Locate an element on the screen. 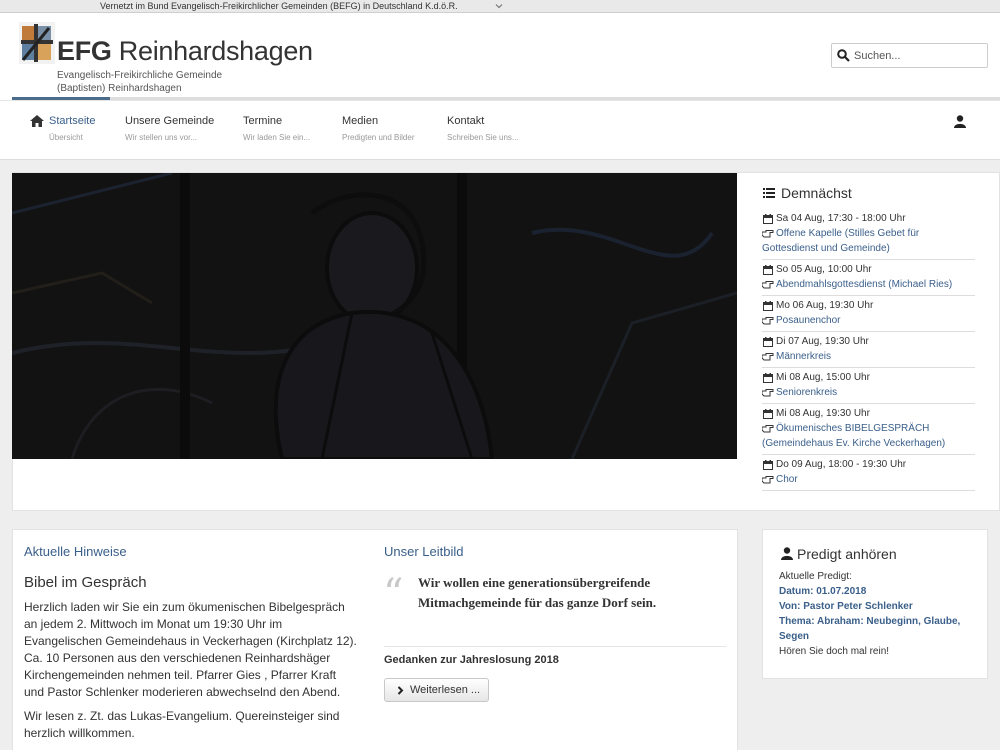  event-item: Mo 06 Aug, 19:30 Uhr Posaunenchor is located at coordinates (868, 315).